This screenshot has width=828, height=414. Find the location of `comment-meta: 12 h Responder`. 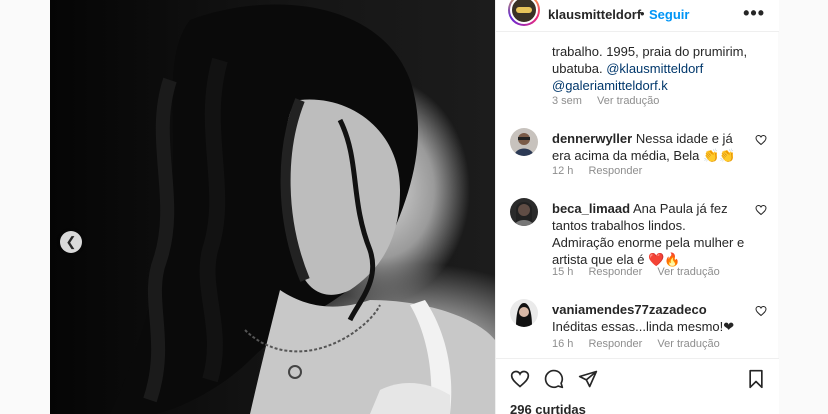

comment-meta: 12 h Responder is located at coordinates (603, 171).